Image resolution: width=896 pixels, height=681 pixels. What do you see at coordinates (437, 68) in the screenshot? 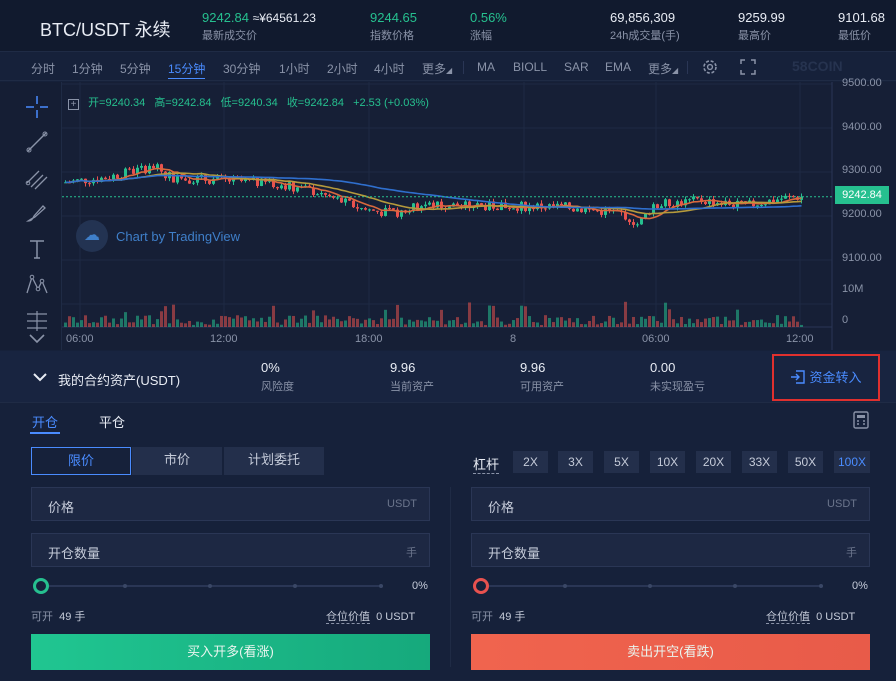
I see `interval-more: 更多◢` at bounding box center [437, 68].